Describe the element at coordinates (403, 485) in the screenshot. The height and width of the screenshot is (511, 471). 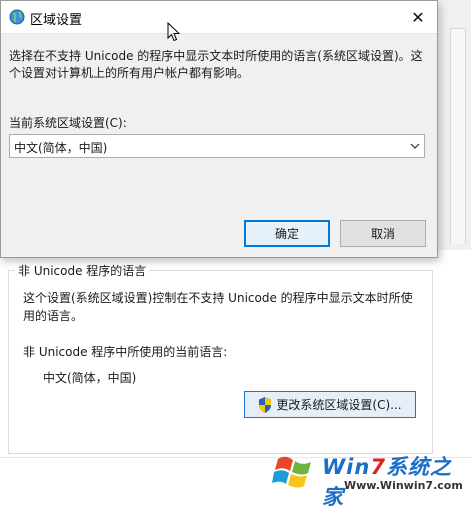
I see `watermark-url: Www.Winwin7.com` at that location.